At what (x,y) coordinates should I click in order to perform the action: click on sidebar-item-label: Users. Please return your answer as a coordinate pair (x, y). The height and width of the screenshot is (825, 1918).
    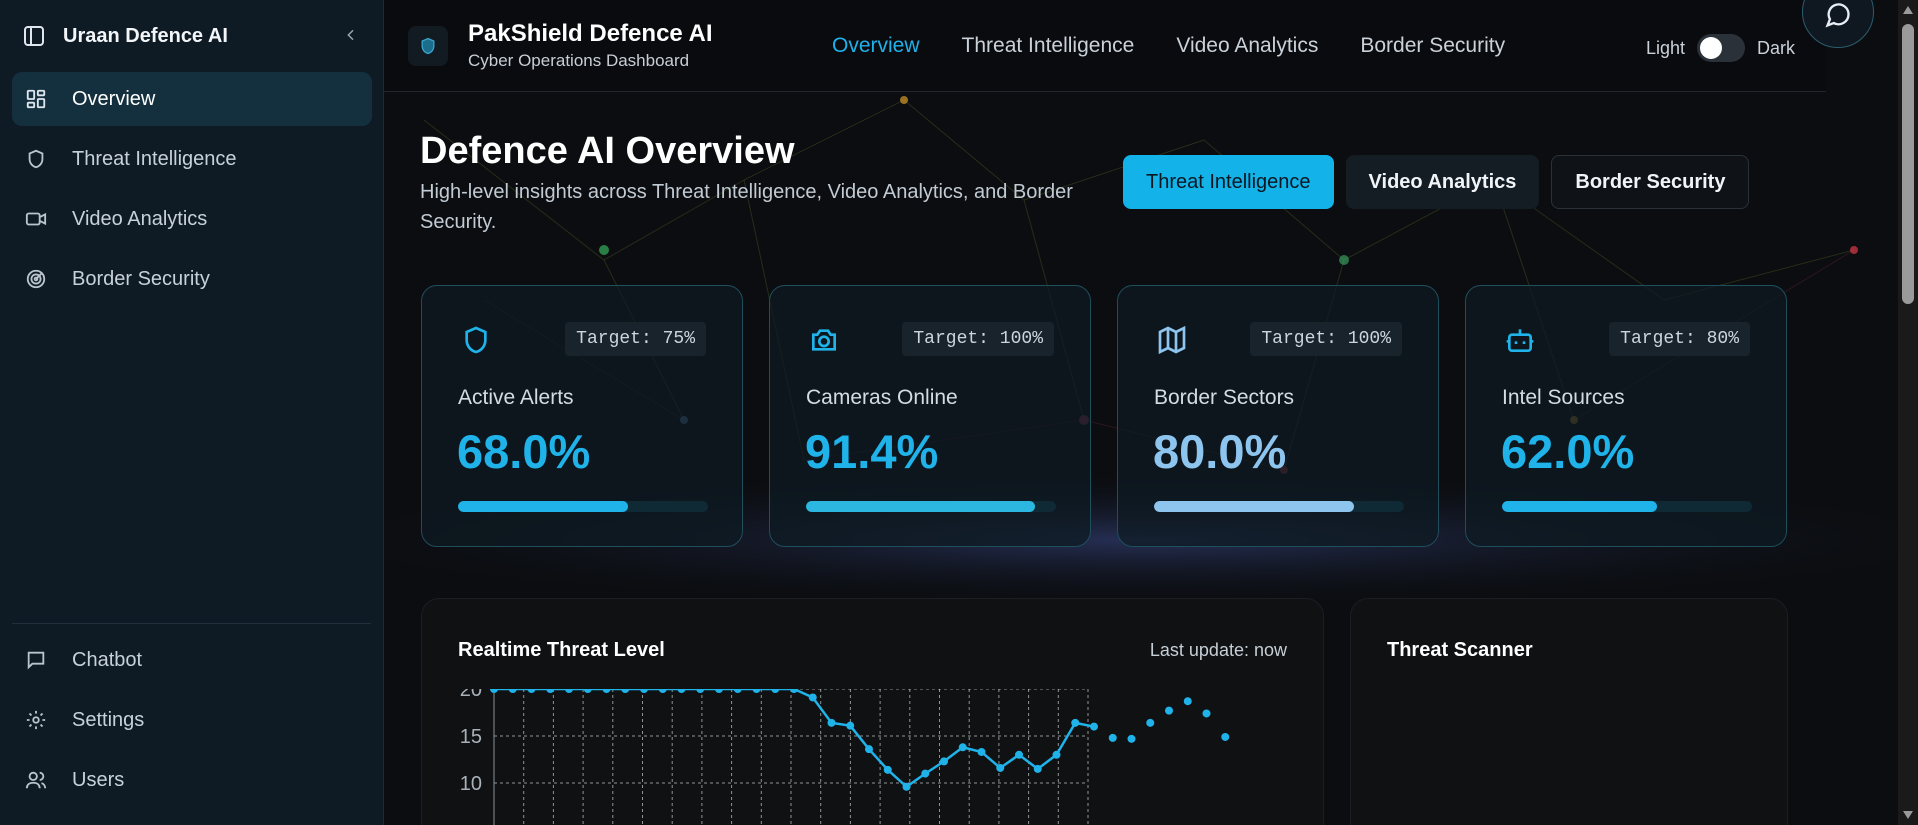
    Looking at the image, I should click on (98, 779).